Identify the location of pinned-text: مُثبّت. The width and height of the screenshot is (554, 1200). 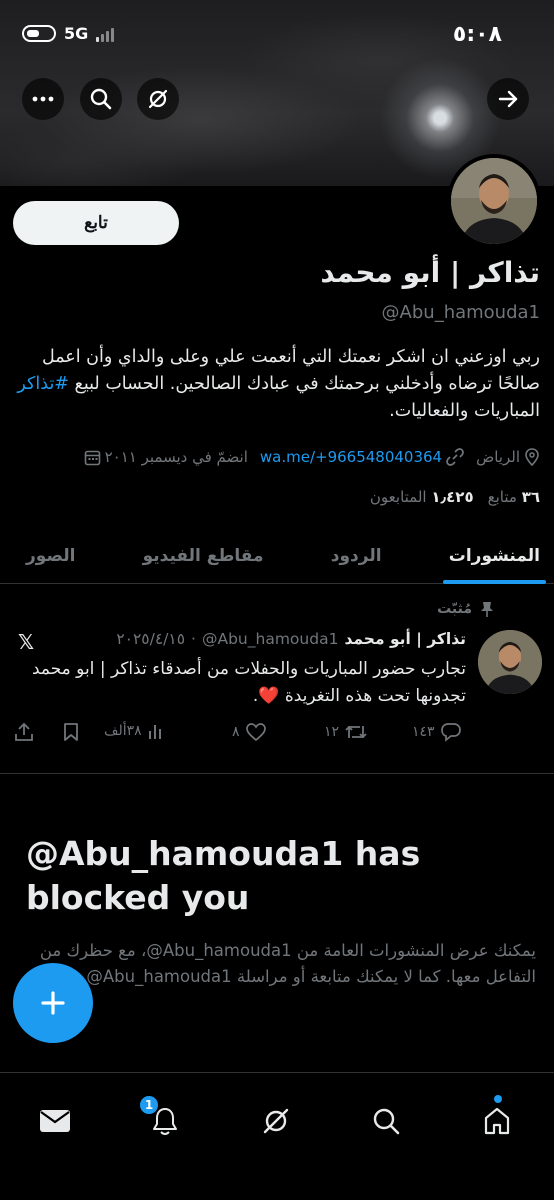
(454, 609).